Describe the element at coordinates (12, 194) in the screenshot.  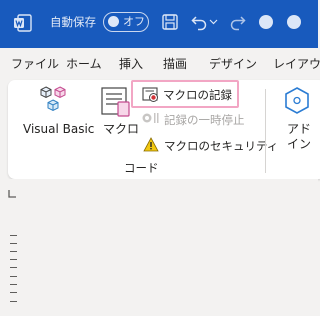
I see `tab-stop-icon` at that location.